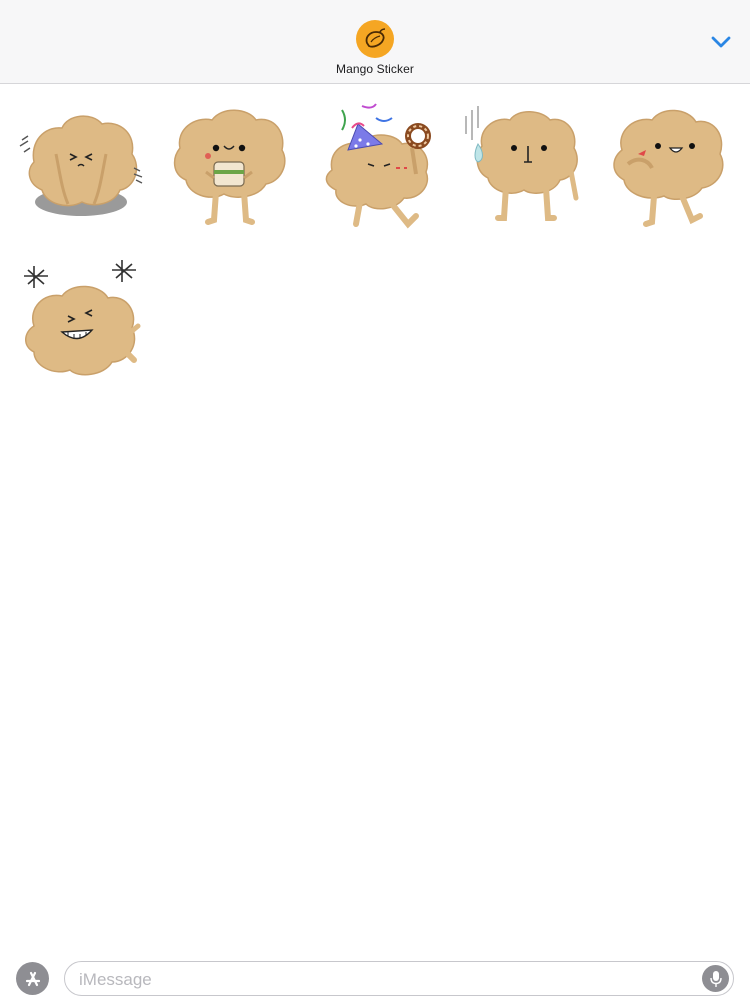  I want to click on mango-icon, so click(375, 39).